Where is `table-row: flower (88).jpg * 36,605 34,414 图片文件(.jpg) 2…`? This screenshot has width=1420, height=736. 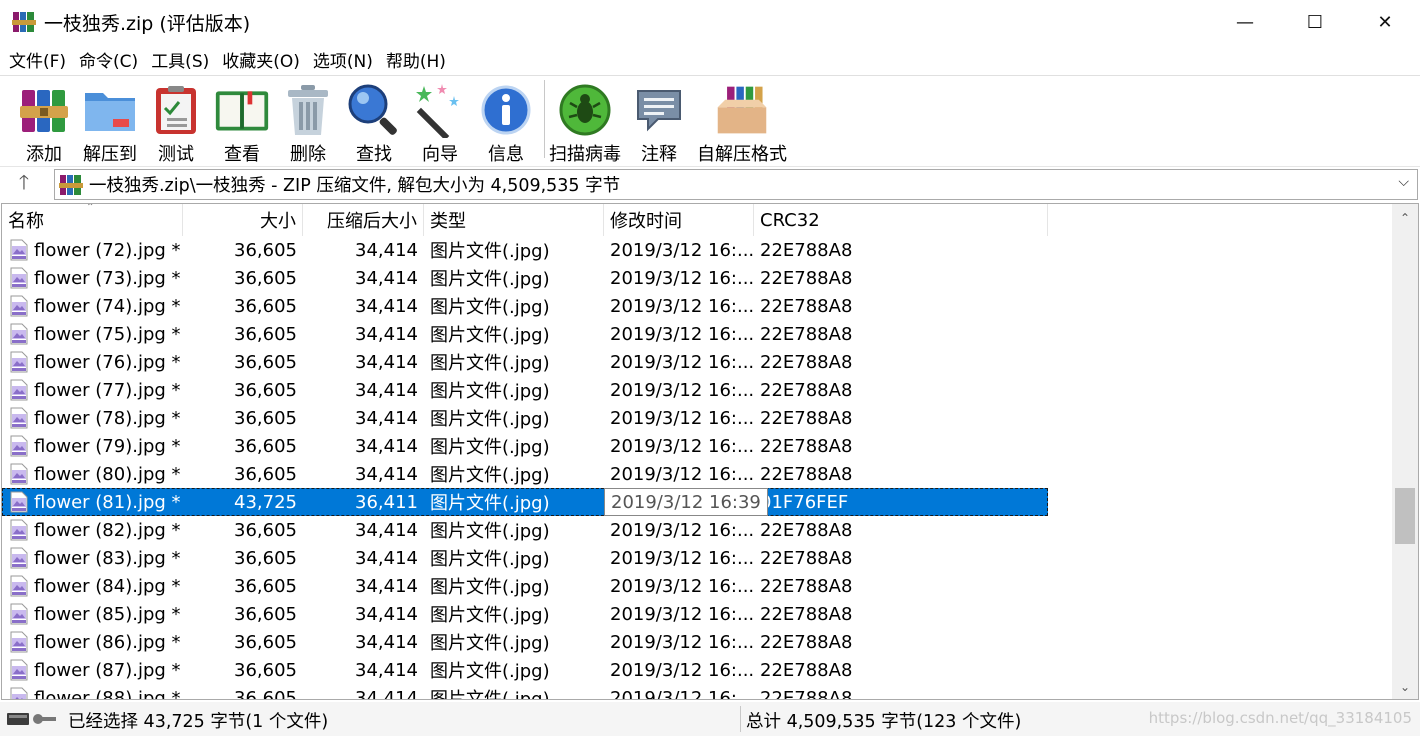 table-row: flower (88).jpg * 36,605 34,414 图片文件(.jpg) 2… is located at coordinates (697, 692).